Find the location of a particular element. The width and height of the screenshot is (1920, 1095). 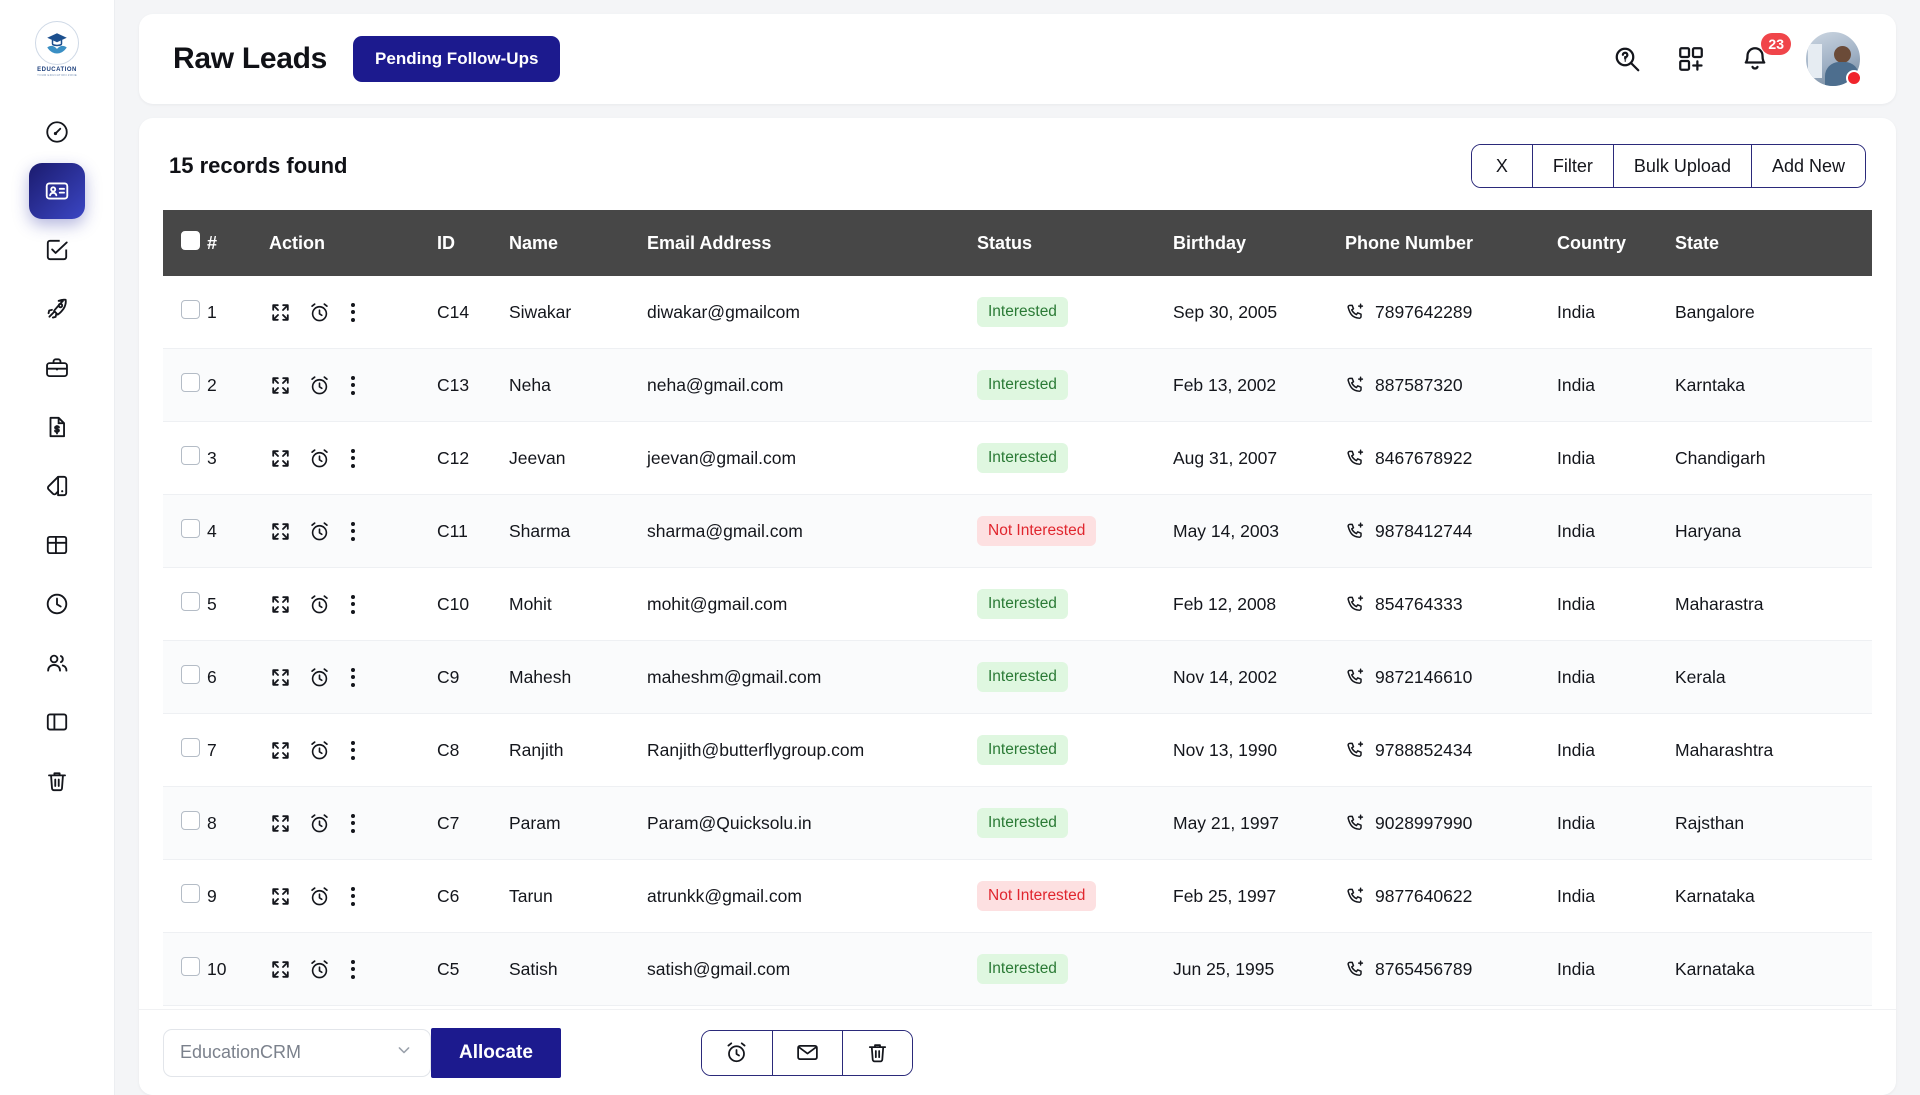

allocate-button: Allocate is located at coordinates (496, 1052).